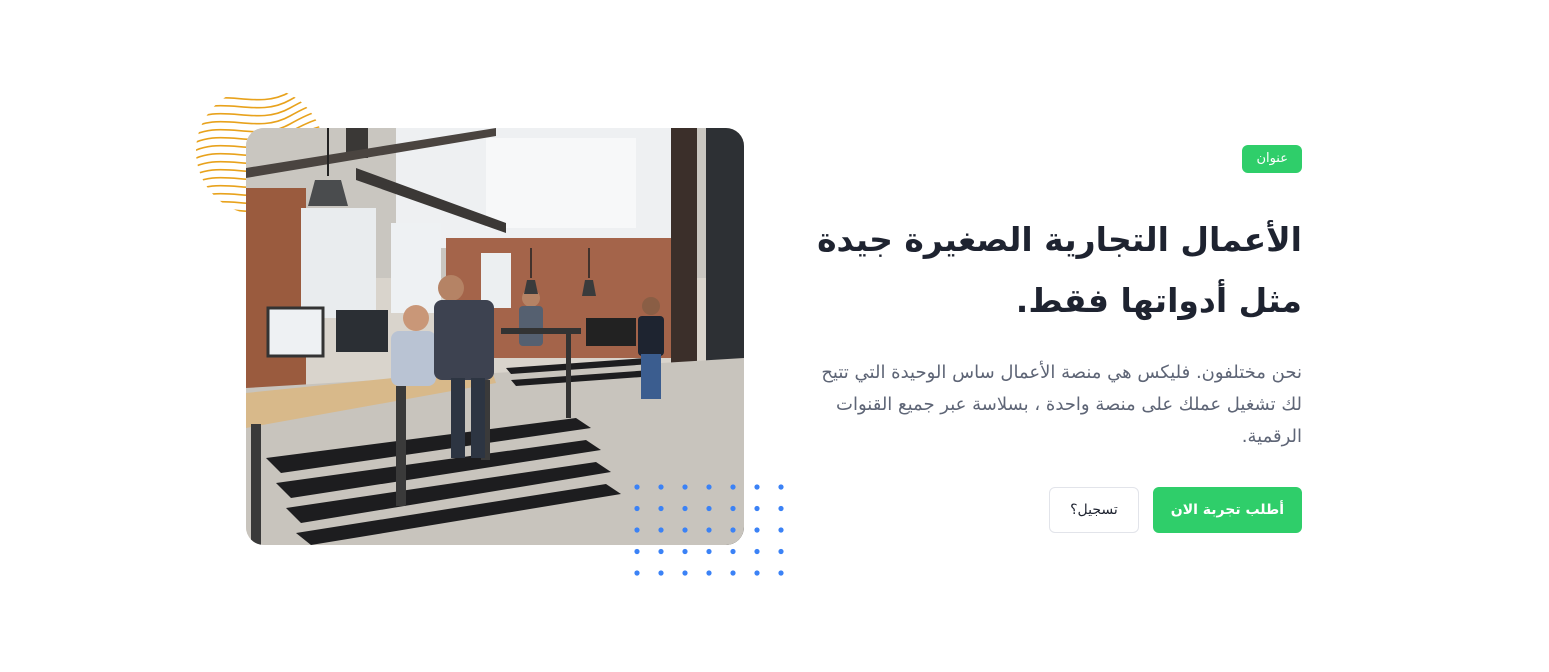  I want to click on dots-grid-decoration-icon, so click(709, 530).